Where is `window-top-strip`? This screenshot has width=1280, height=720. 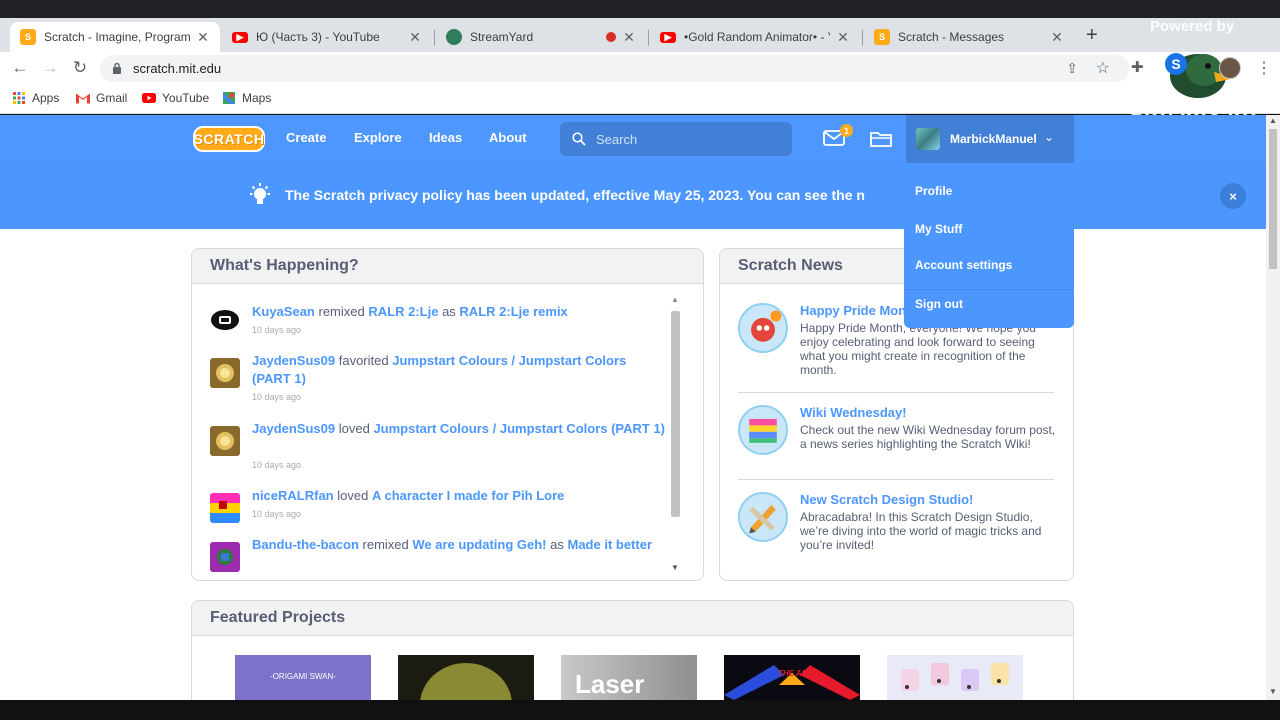 window-top-strip is located at coordinates (640, 9).